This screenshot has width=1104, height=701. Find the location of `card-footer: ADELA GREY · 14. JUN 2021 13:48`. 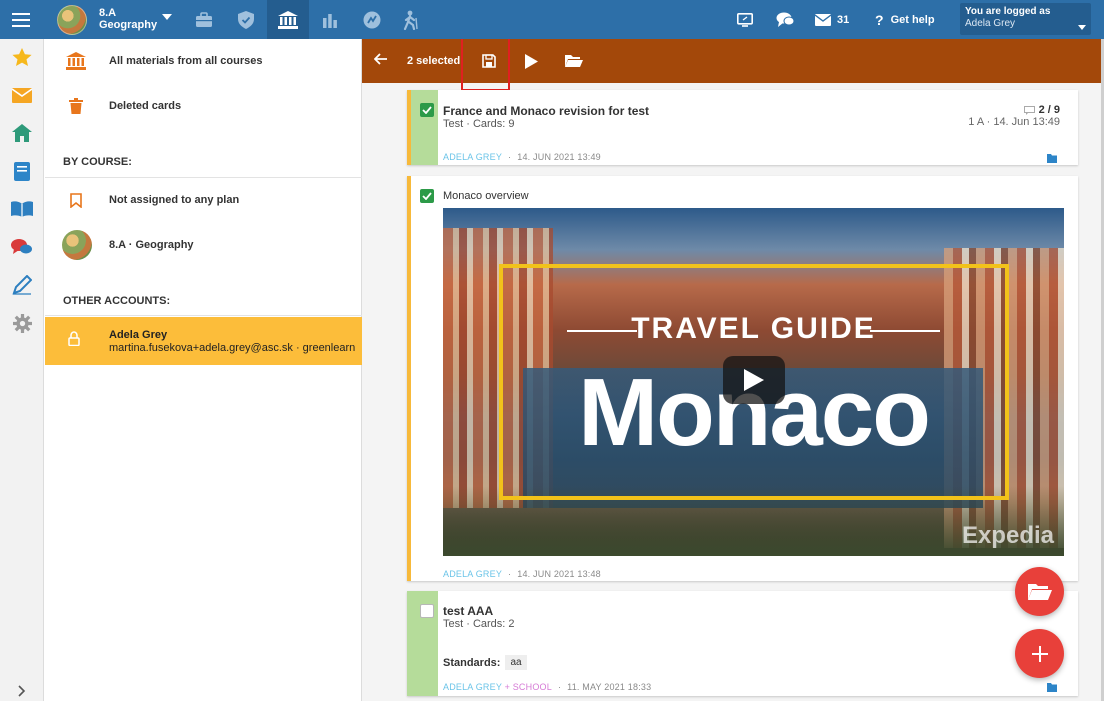

card-footer: ADELA GREY · 14. JUN 2021 13:48 is located at coordinates (522, 574).